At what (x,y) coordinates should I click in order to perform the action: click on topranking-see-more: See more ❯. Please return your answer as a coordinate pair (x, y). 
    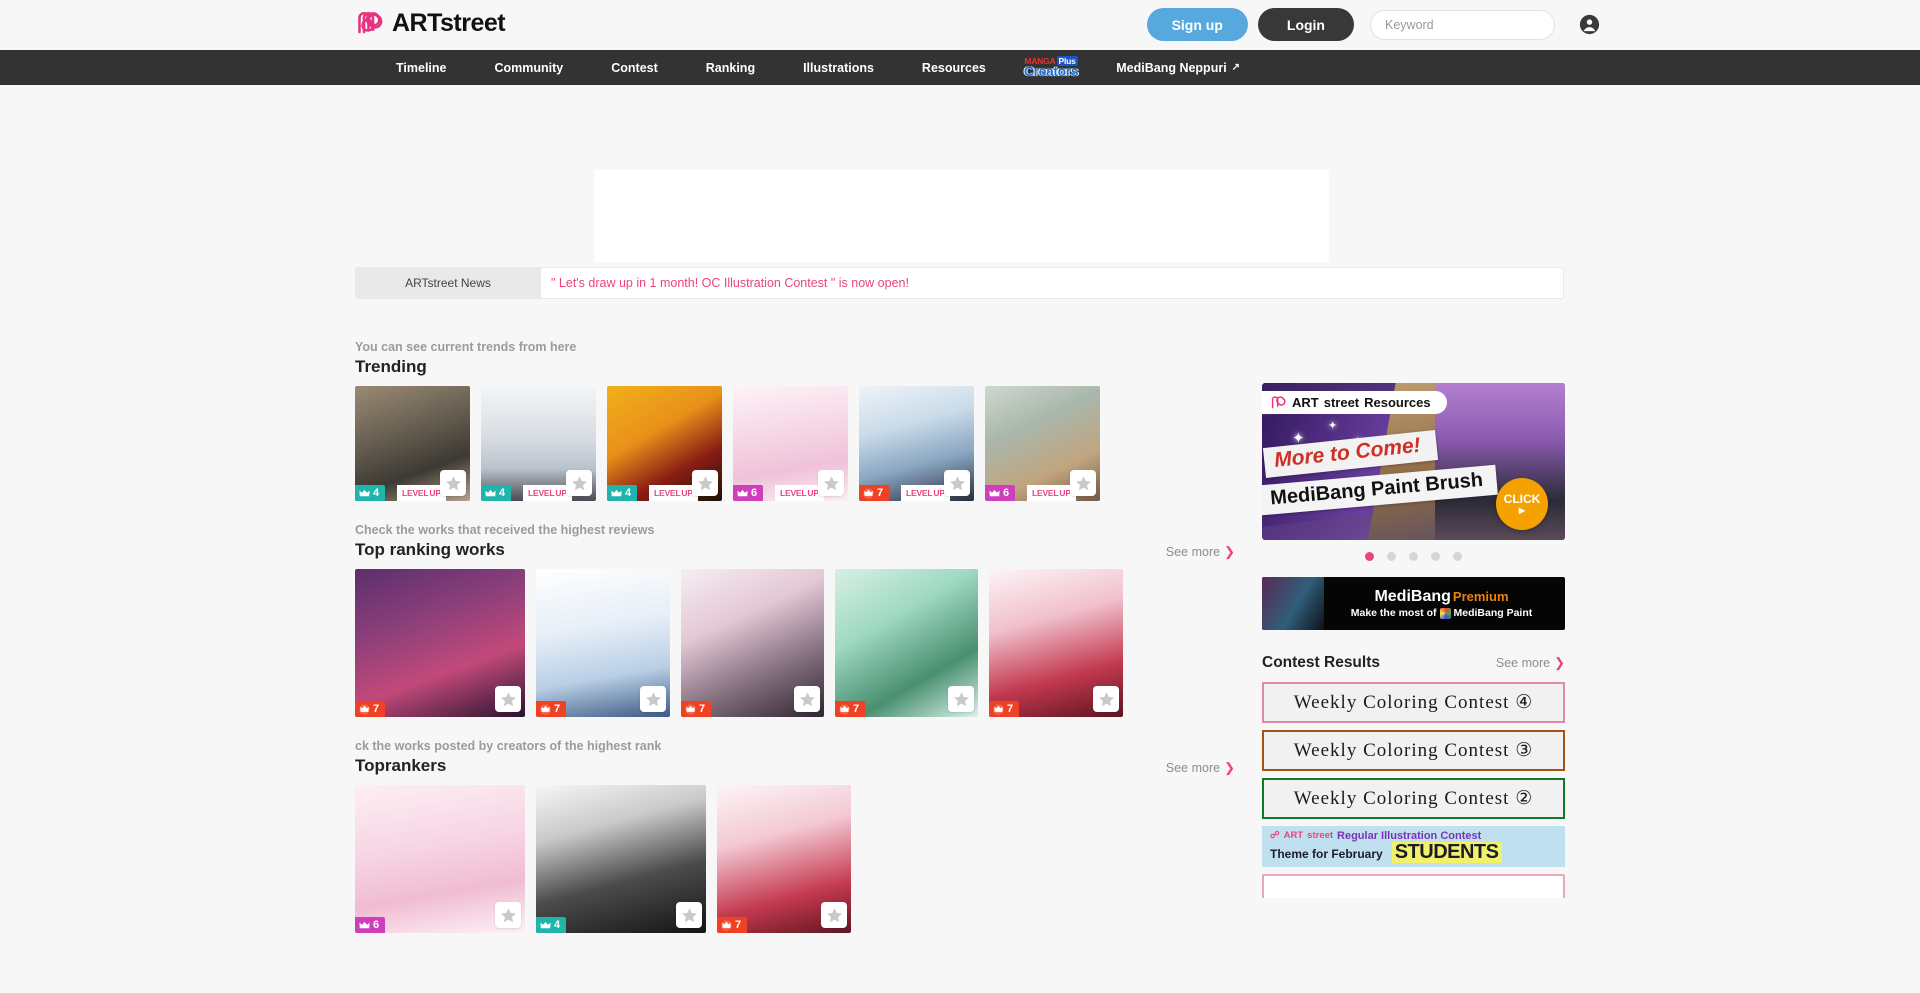
    Looking at the image, I should click on (1200, 552).